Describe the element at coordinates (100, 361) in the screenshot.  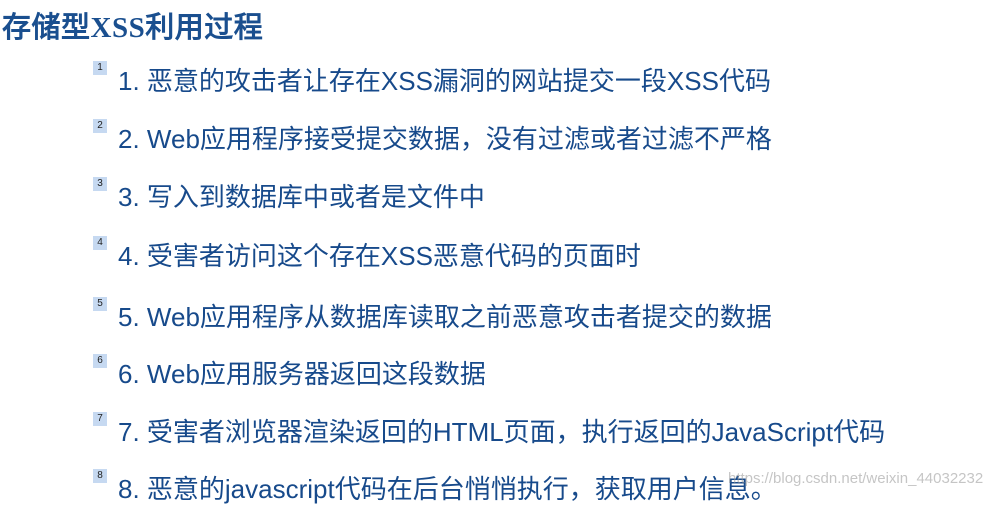
I see `item-number-badge: 6` at that location.